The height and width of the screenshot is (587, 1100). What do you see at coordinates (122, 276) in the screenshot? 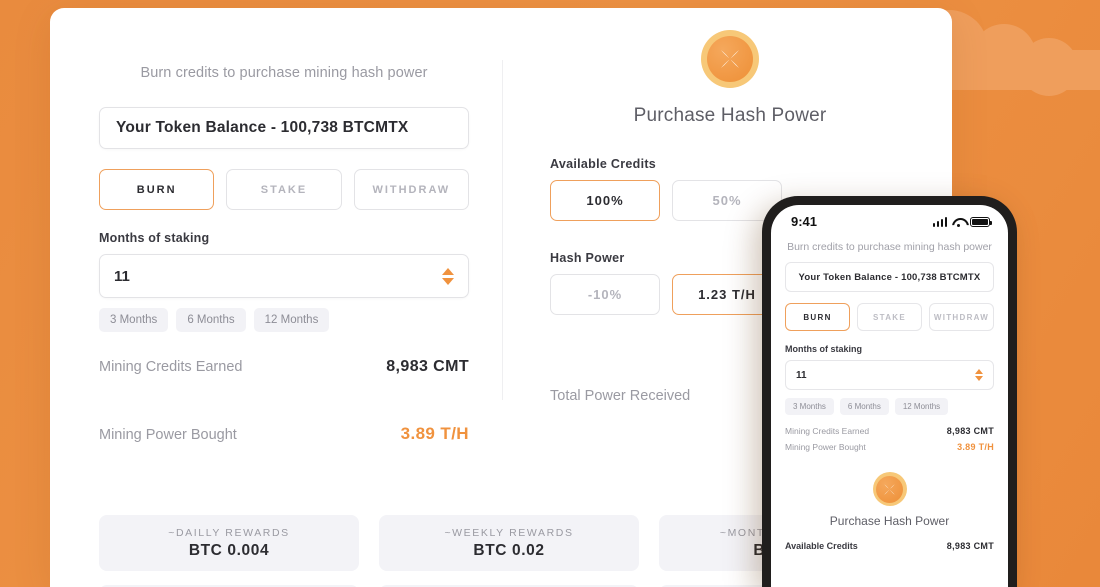
I see `months-value: 11` at bounding box center [122, 276].